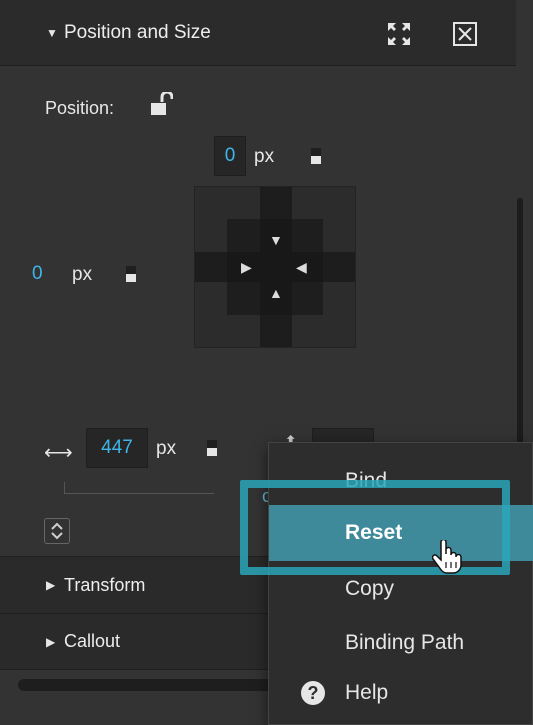 The image size is (533, 725). What do you see at coordinates (137, 32) in the screenshot?
I see `position-size-title: Position and Size` at bounding box center [137, 32].